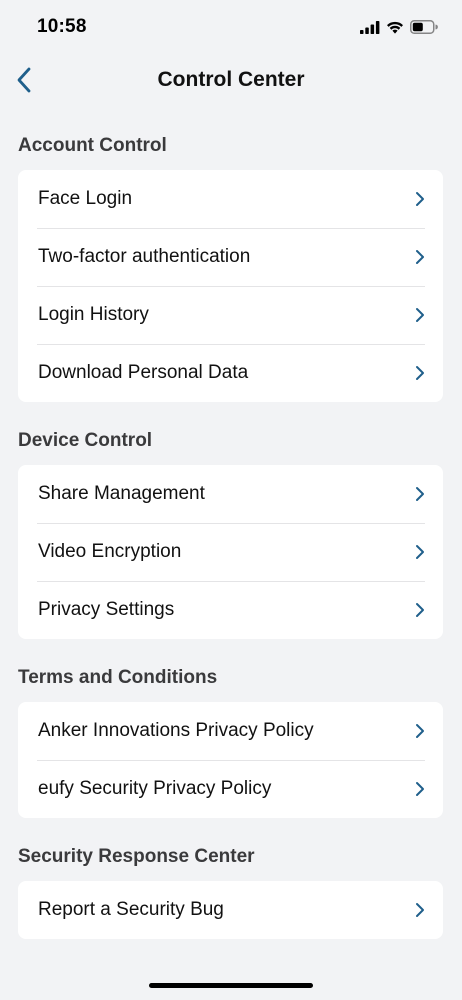  Describe the element at coordinates (121, 493) in the screenshot. I see `row-label: Share Management` at that location.